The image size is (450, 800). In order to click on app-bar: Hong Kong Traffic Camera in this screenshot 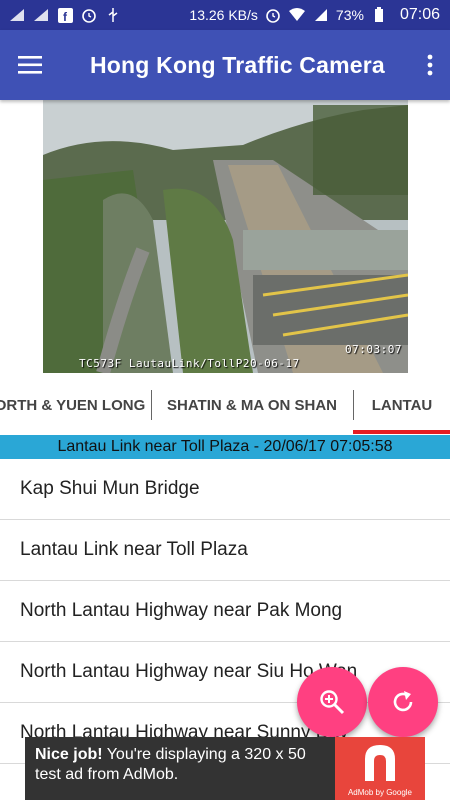, I will do `click(225, 65)`.